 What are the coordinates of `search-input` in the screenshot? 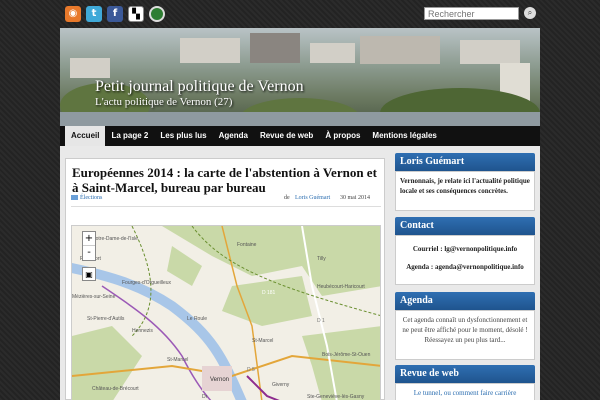 It's located at (471, 13).